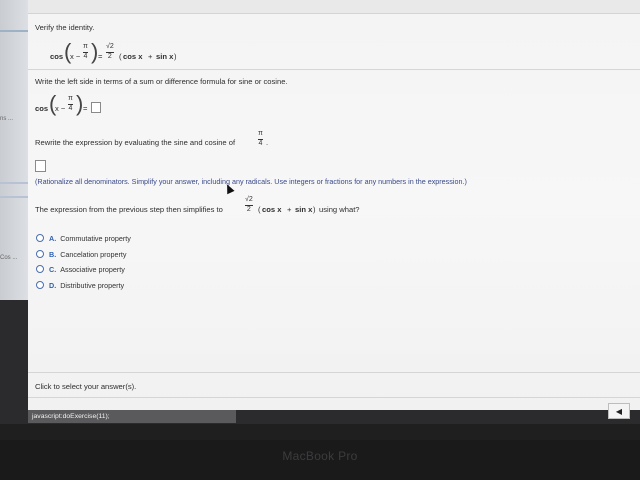 The height and width of the screenshot is (480, 640). I want to click on option-d: D. Distributive property, so click(80, 285).